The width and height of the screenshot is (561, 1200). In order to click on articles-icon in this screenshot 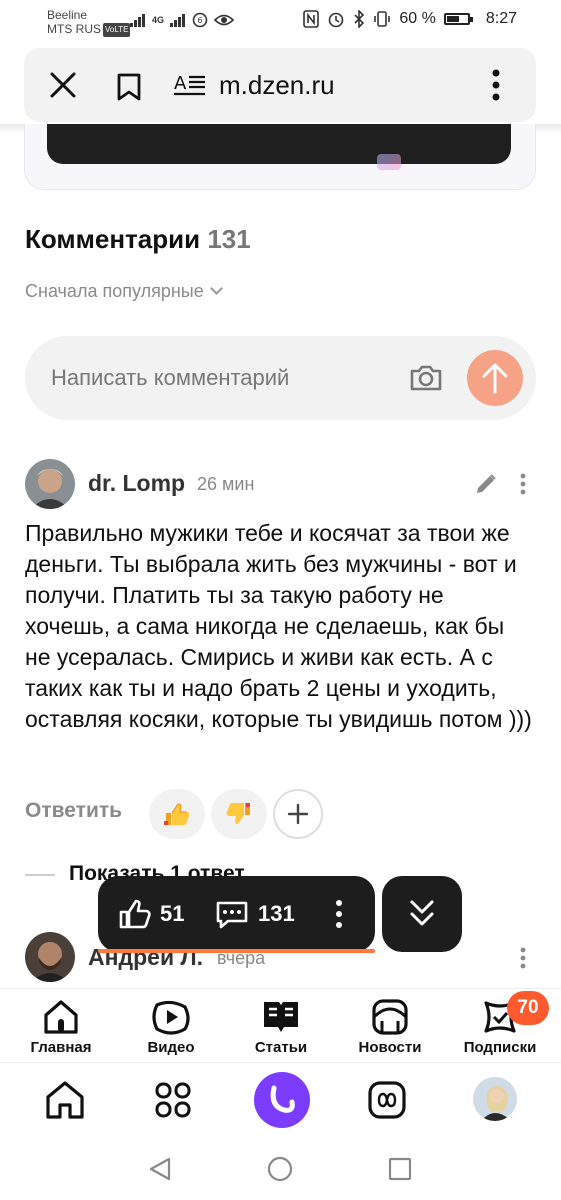, I will do `click(281, 1017)`.